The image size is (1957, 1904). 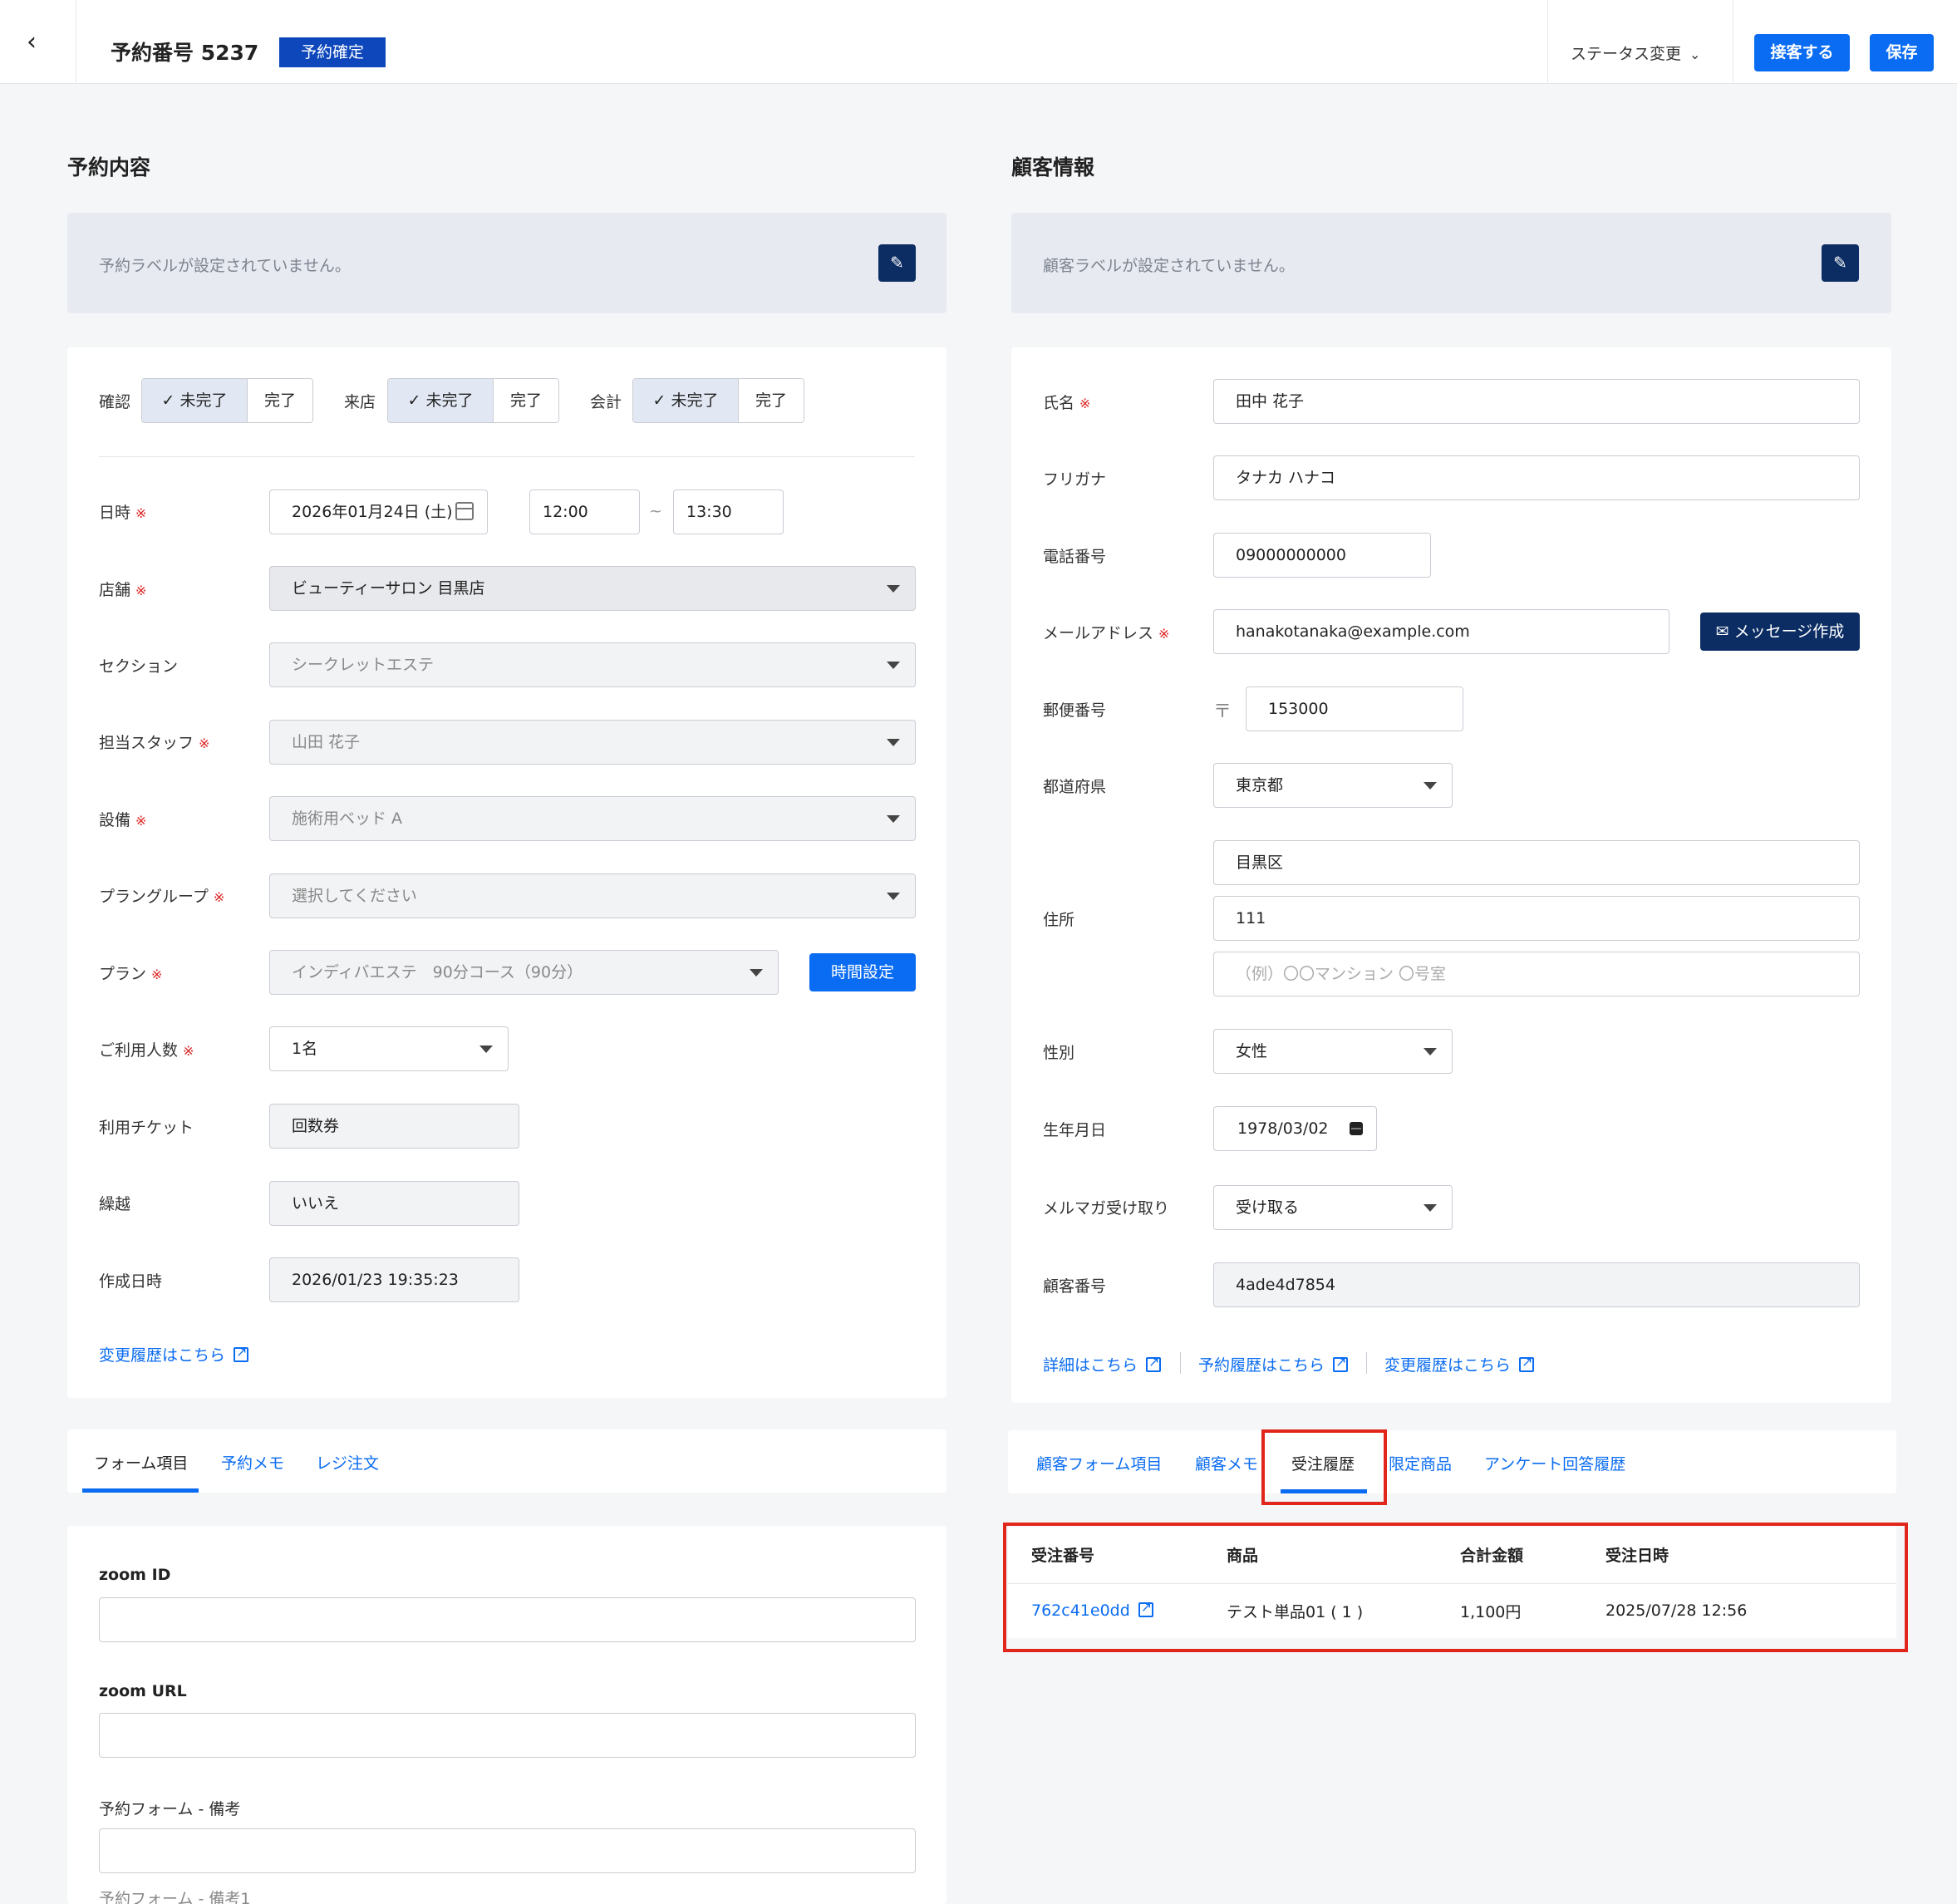 I want to click on date-input: 2026年01月24日 (土), so click(x=379, y=512).